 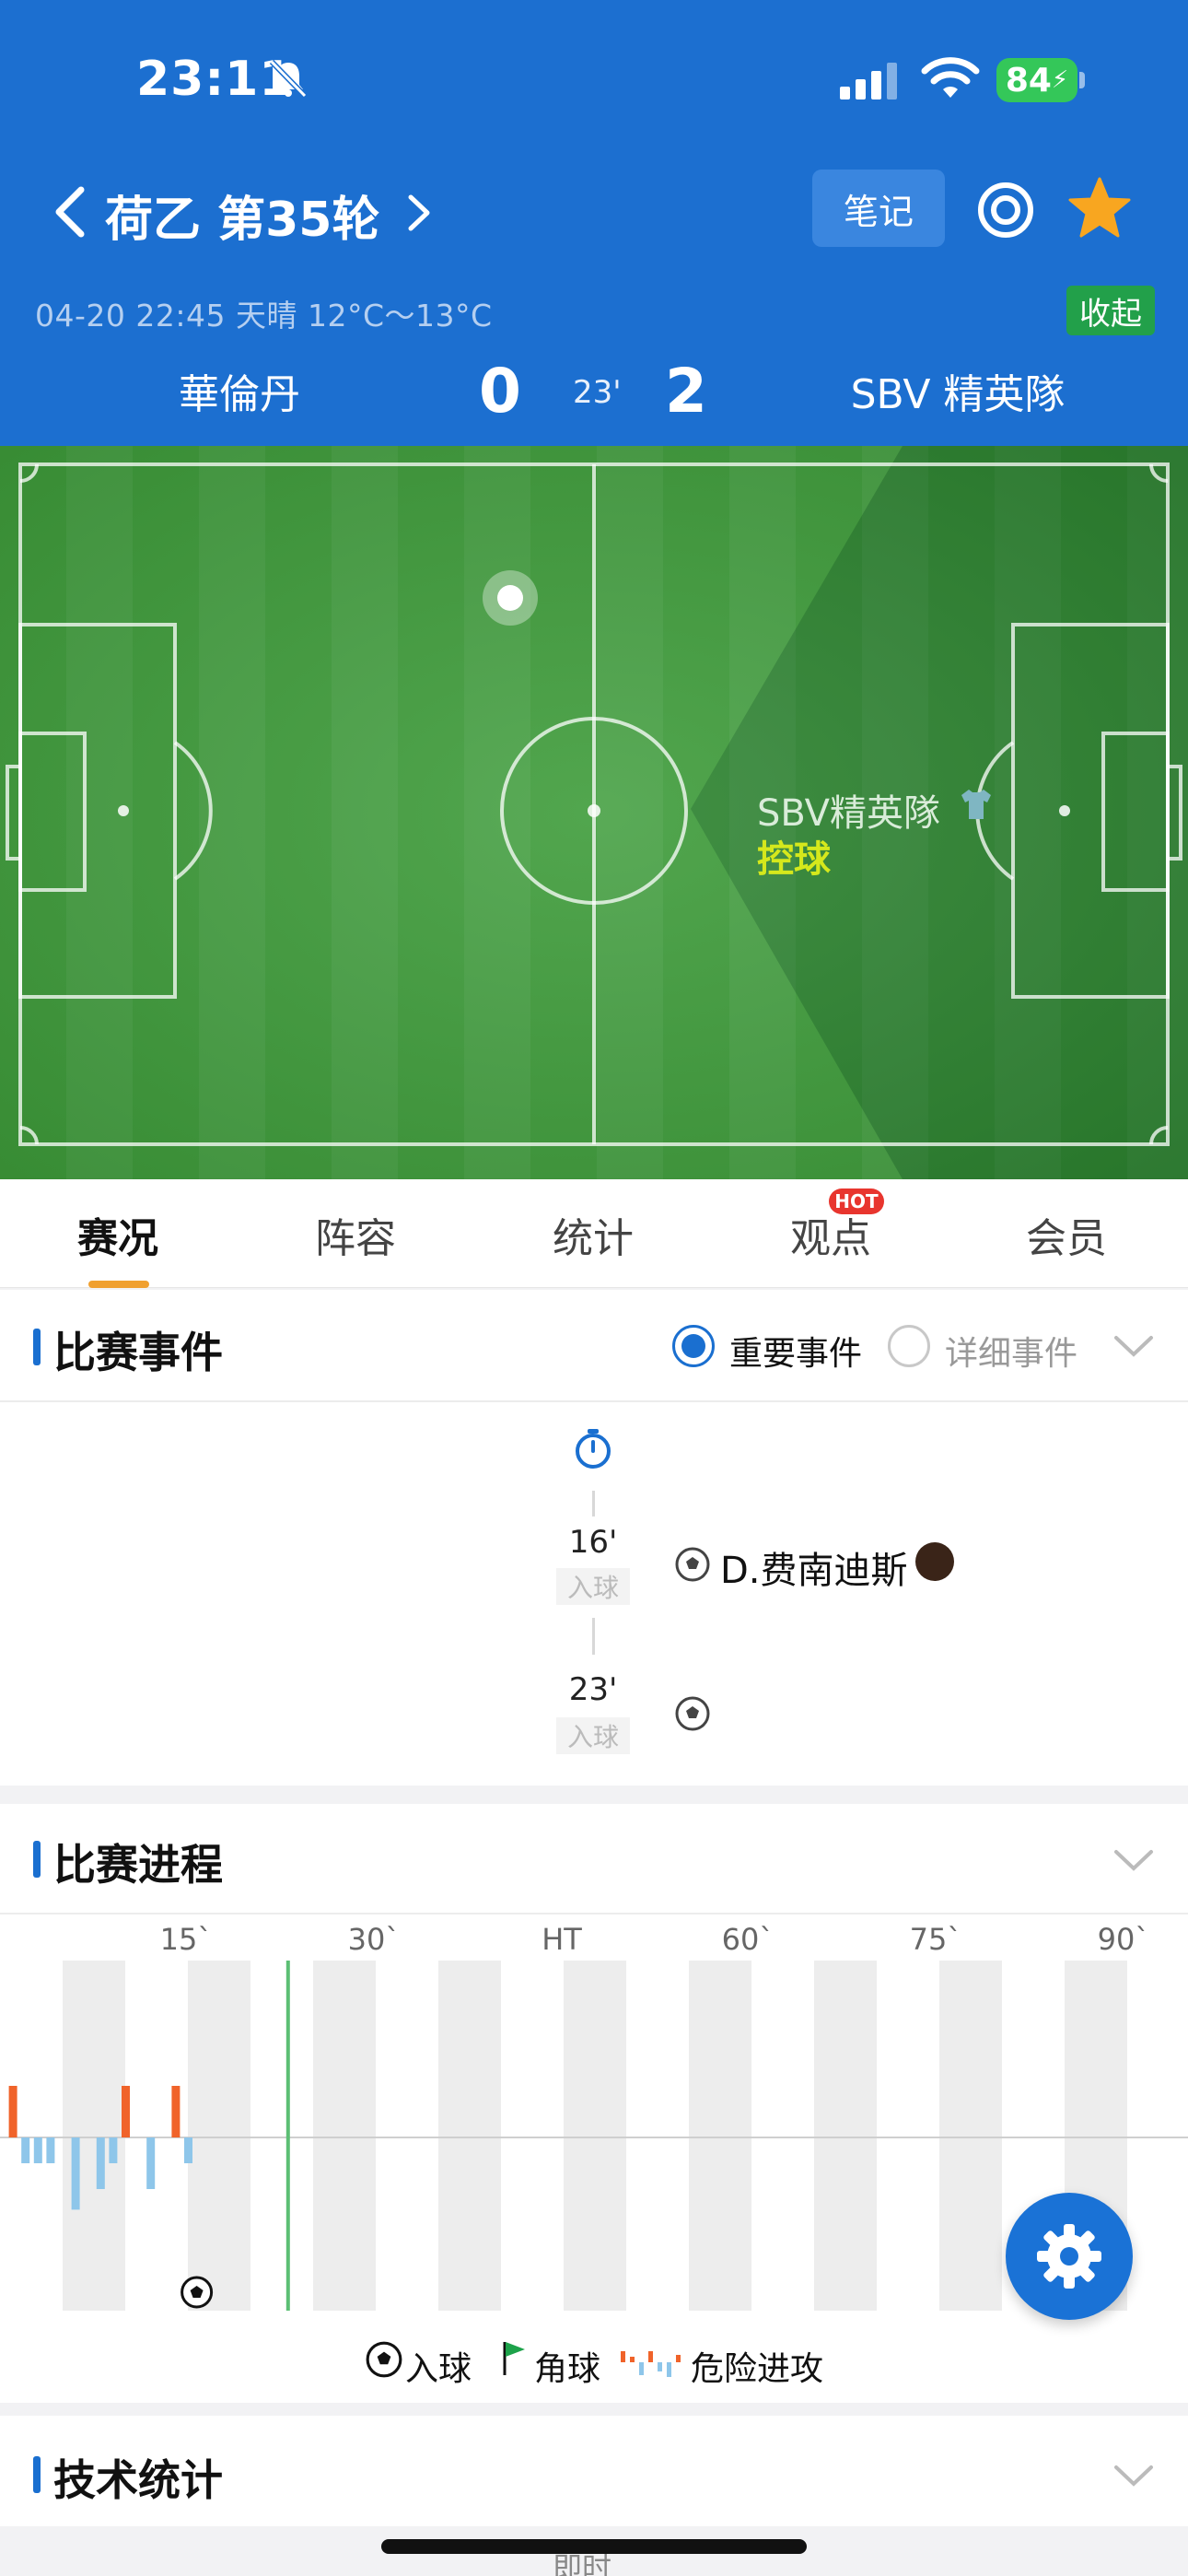 I want to click on axis-tick: 90`, so click(x=1123, y=1939).